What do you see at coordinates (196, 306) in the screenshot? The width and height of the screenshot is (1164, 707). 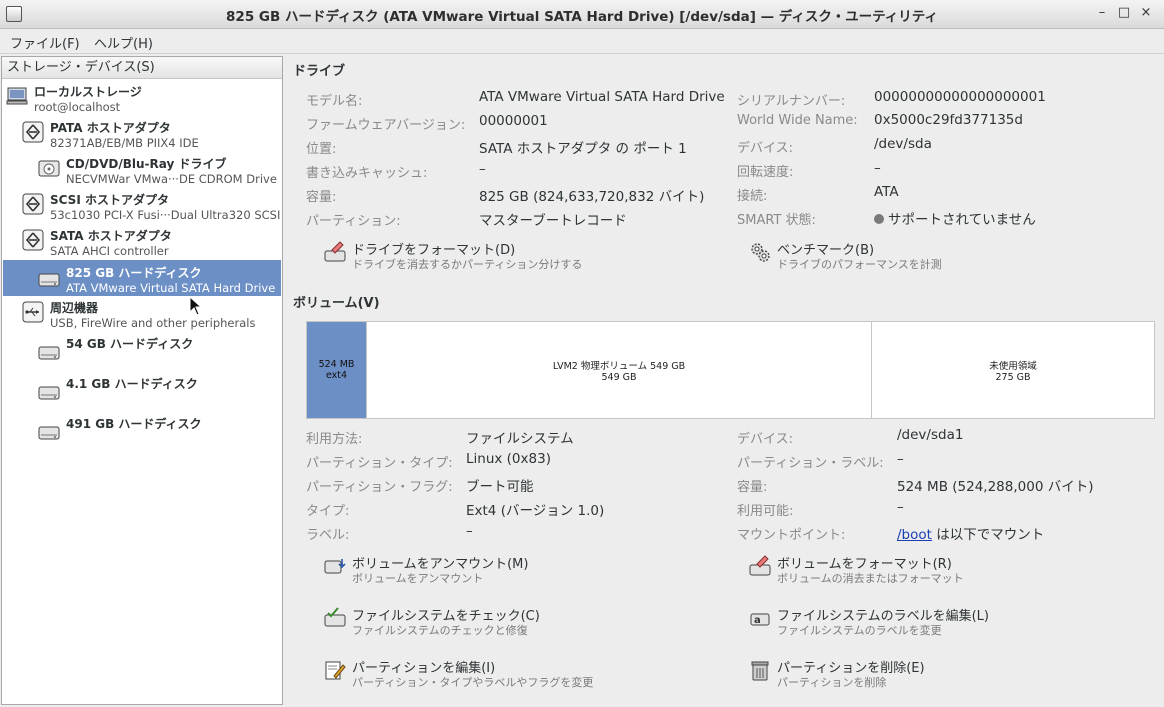 I see `mouse-pointer-icon` at bounding box center [196, 306].